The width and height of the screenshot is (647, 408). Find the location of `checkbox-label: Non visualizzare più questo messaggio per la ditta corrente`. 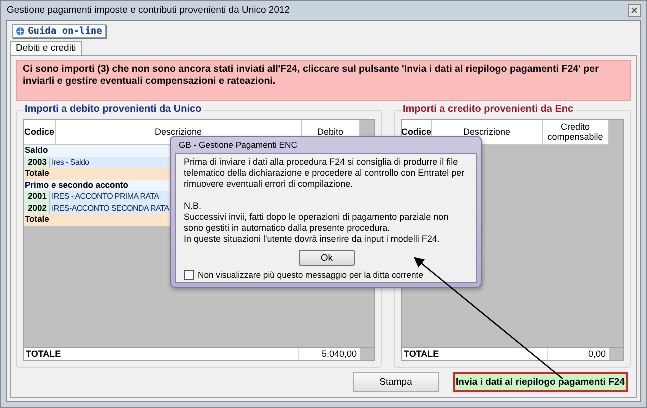

checkbox-label: Non visualizzare più questo messaggio per la ditta corrente is located at coordinates (311, 275).